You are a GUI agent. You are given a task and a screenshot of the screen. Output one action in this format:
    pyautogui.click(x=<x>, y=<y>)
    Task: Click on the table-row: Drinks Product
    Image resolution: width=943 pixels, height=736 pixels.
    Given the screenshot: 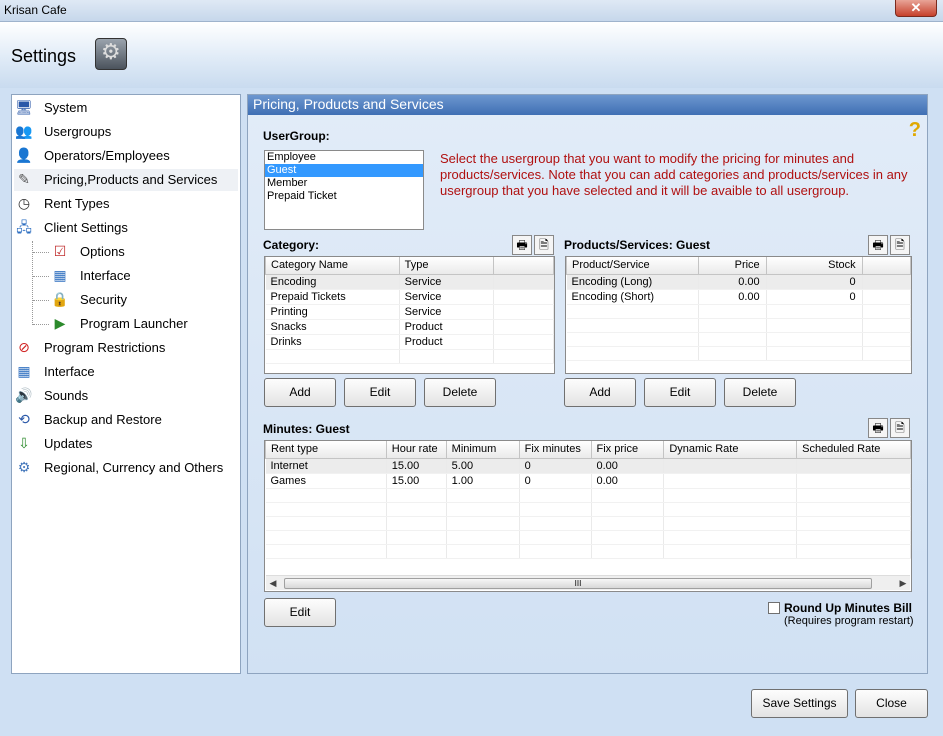 What is the action you would take?
    pyautogui.click(x=409, y=342)
    